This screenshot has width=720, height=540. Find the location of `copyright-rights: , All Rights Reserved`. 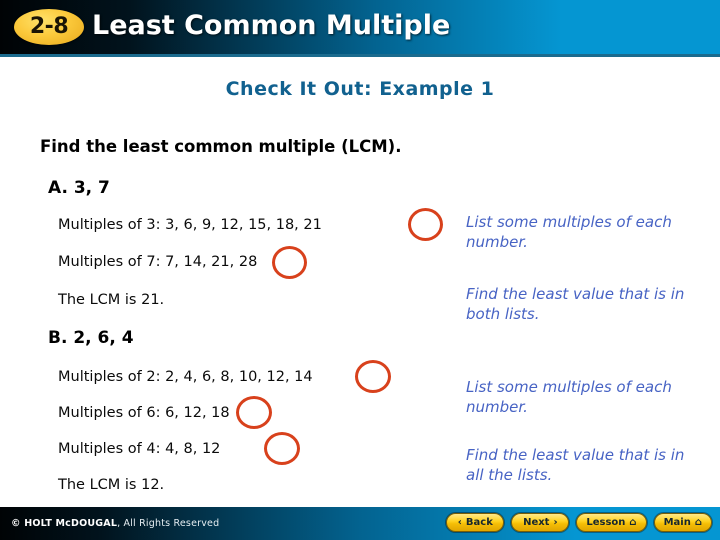

copyright-rights: , All Rights Reserved is located at coordinates (168, 523).